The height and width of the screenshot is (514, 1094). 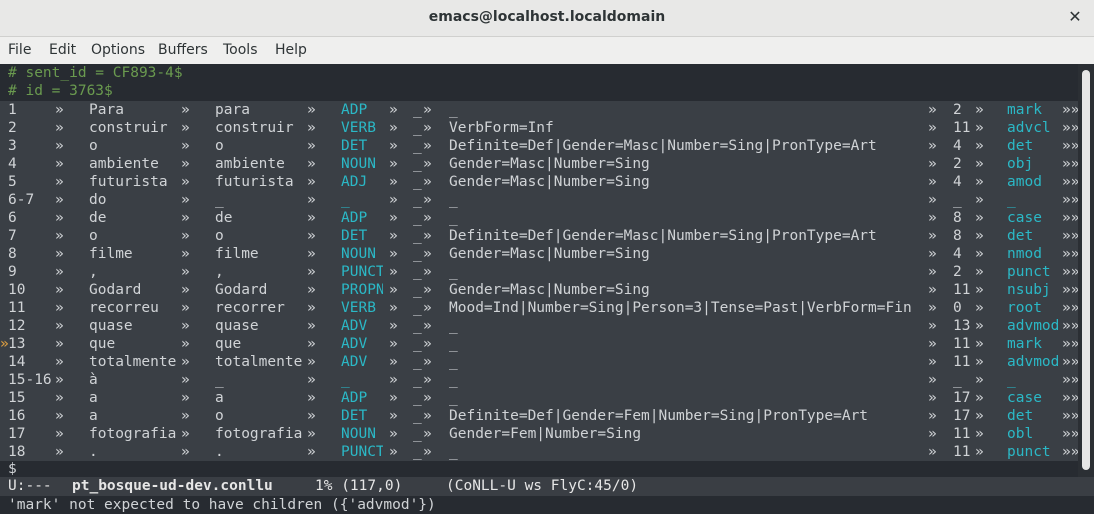 What do you see at coordinates (542, 486) in the screenshot?
I see `major-minor-modes: (CoNLL-U ws FlyC:45/0)` at bounding box center [542, 486].